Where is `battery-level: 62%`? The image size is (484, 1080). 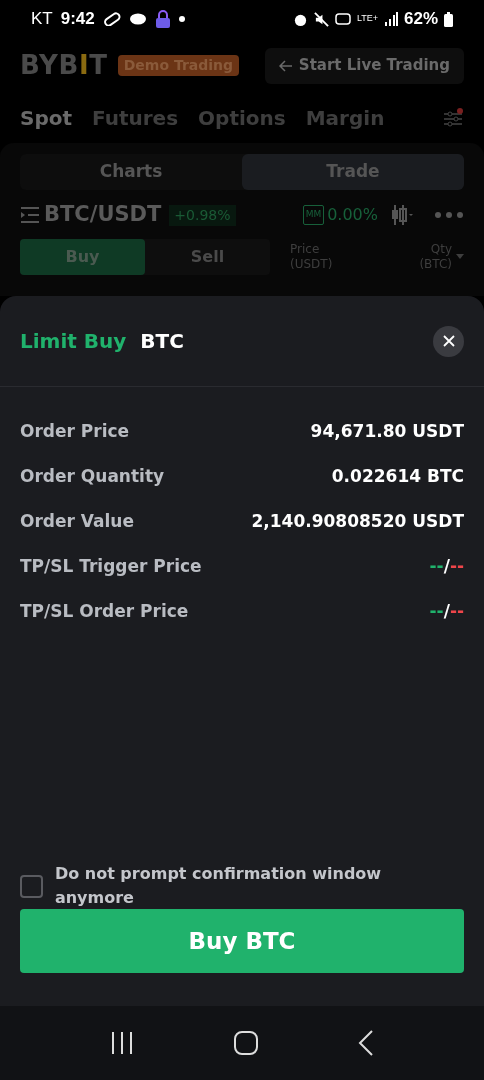 battery-level: 62% is located at coordinates (420, 19).